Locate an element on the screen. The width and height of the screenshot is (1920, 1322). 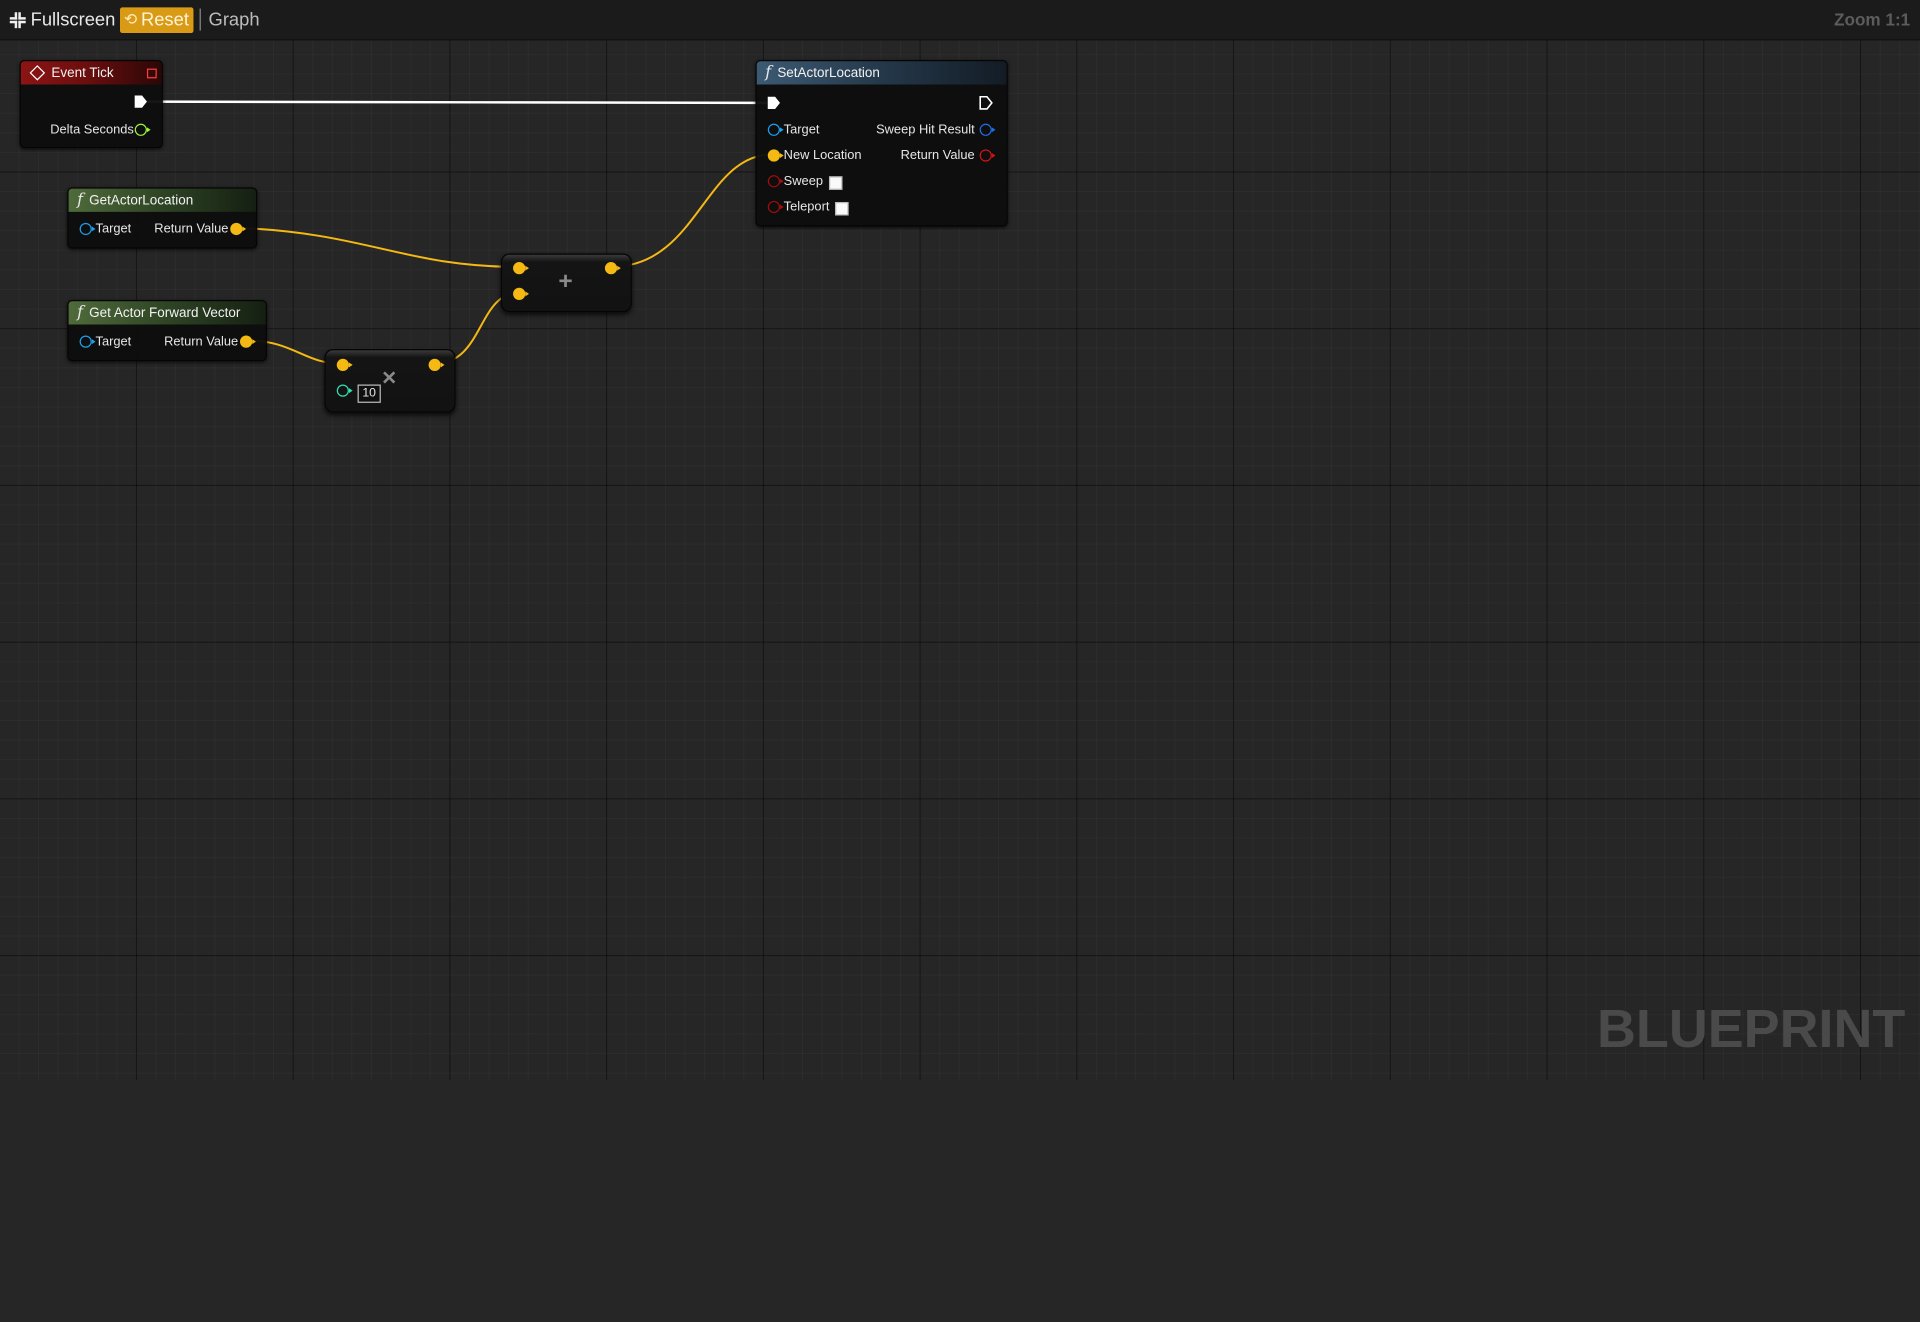
multiply-input-a-pin is located at coordinates (344, 365).